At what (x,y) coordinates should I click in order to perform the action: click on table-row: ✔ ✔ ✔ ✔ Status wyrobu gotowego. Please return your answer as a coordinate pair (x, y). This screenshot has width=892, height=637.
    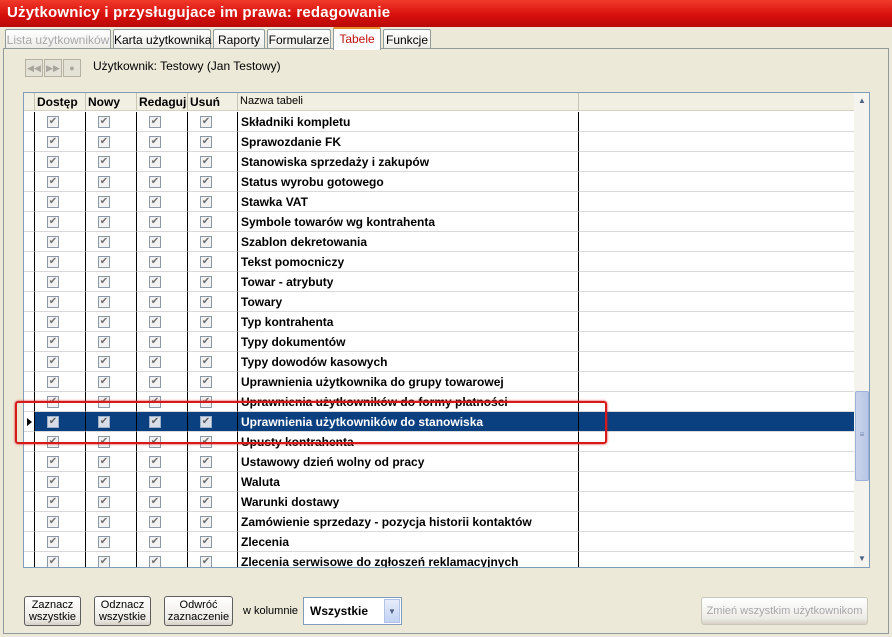
    Looking at the image, I should click on (439, 182).